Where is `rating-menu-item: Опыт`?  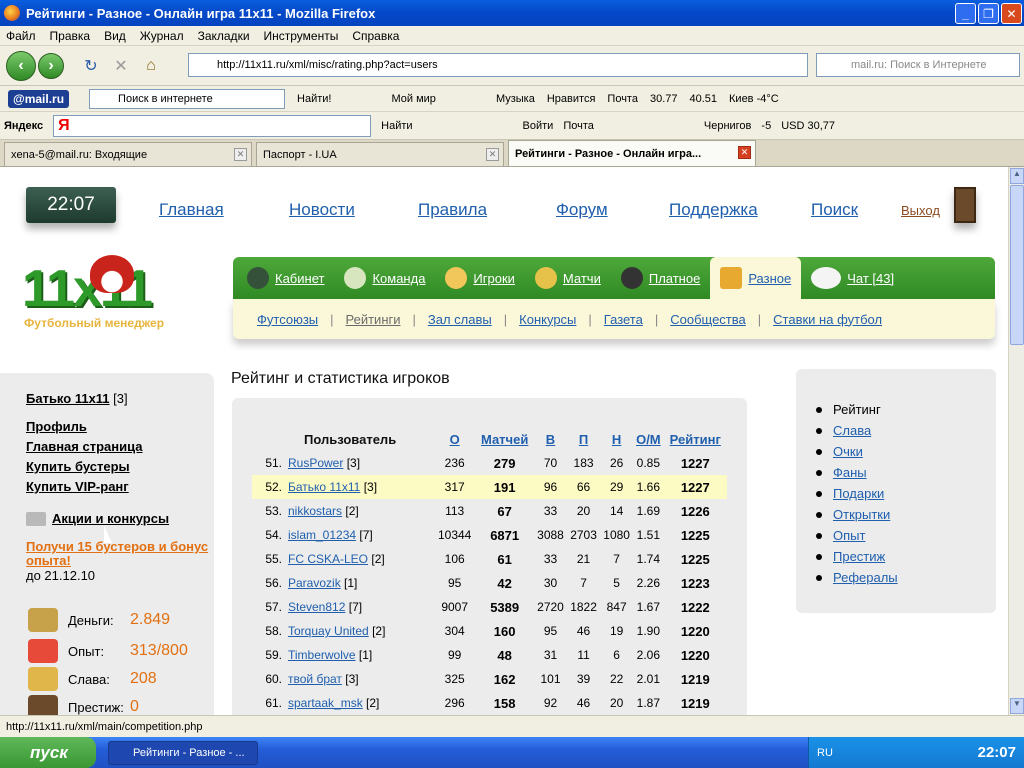 rating-menu-item: Опыт is located at coordinates (857, 535).